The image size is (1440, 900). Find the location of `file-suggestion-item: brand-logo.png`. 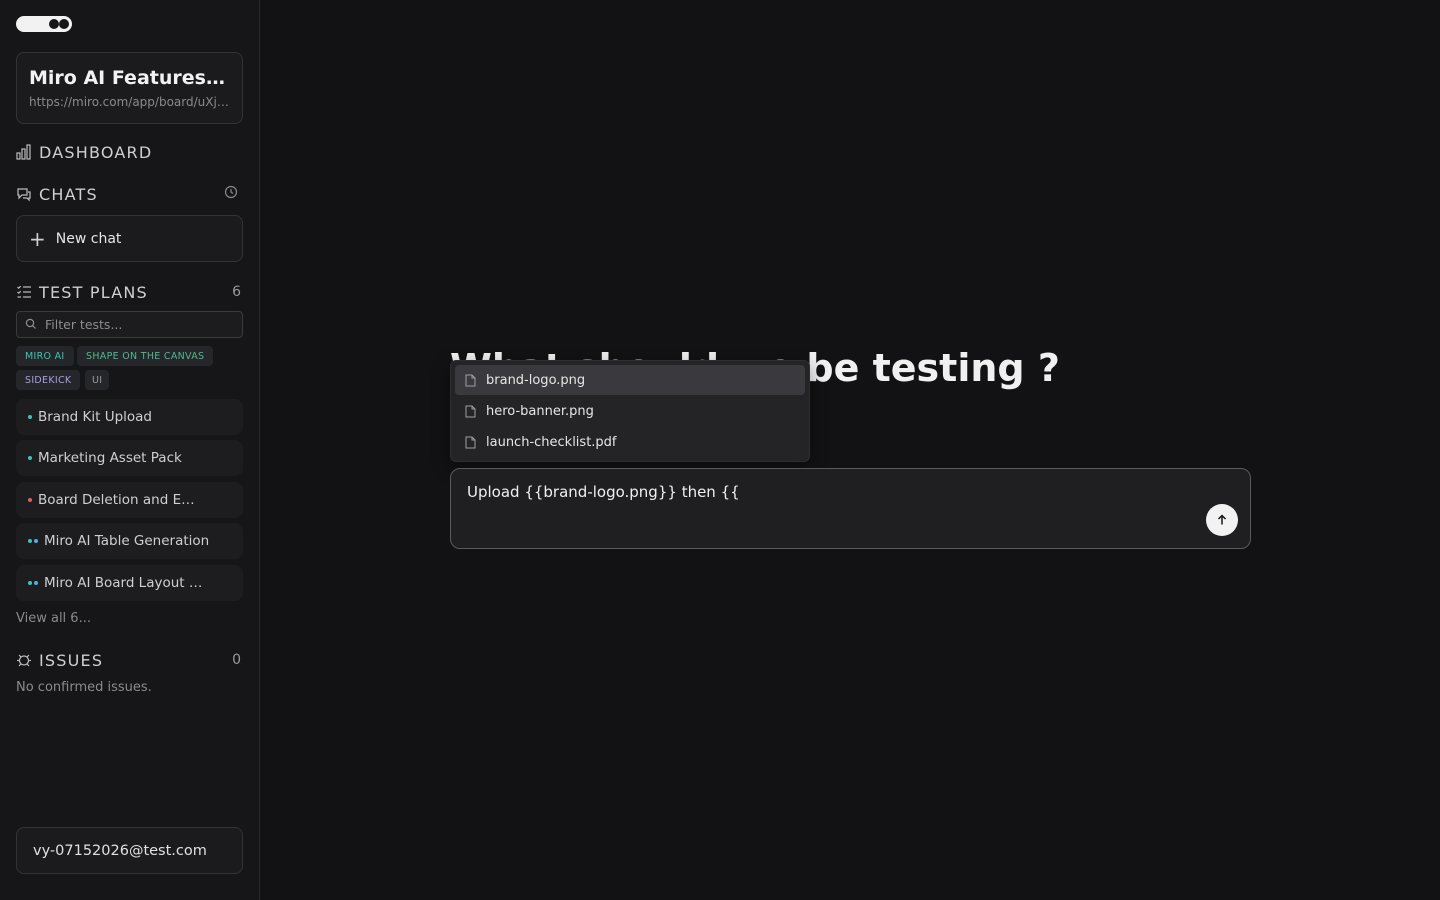

file-suggestion-item: brand-logo.png is located at coordinates (630, 380).